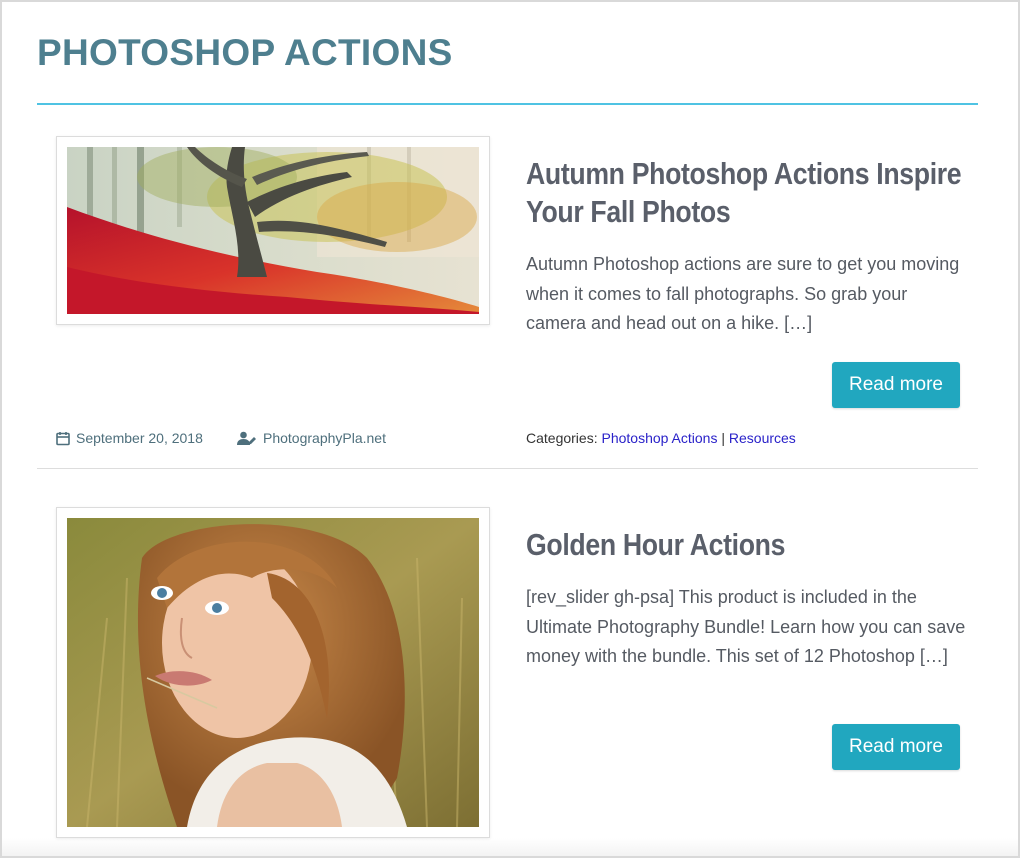 The image size is (1020, 858). I want to click on post-author: PhotographyPla.net, so click(311, 439).